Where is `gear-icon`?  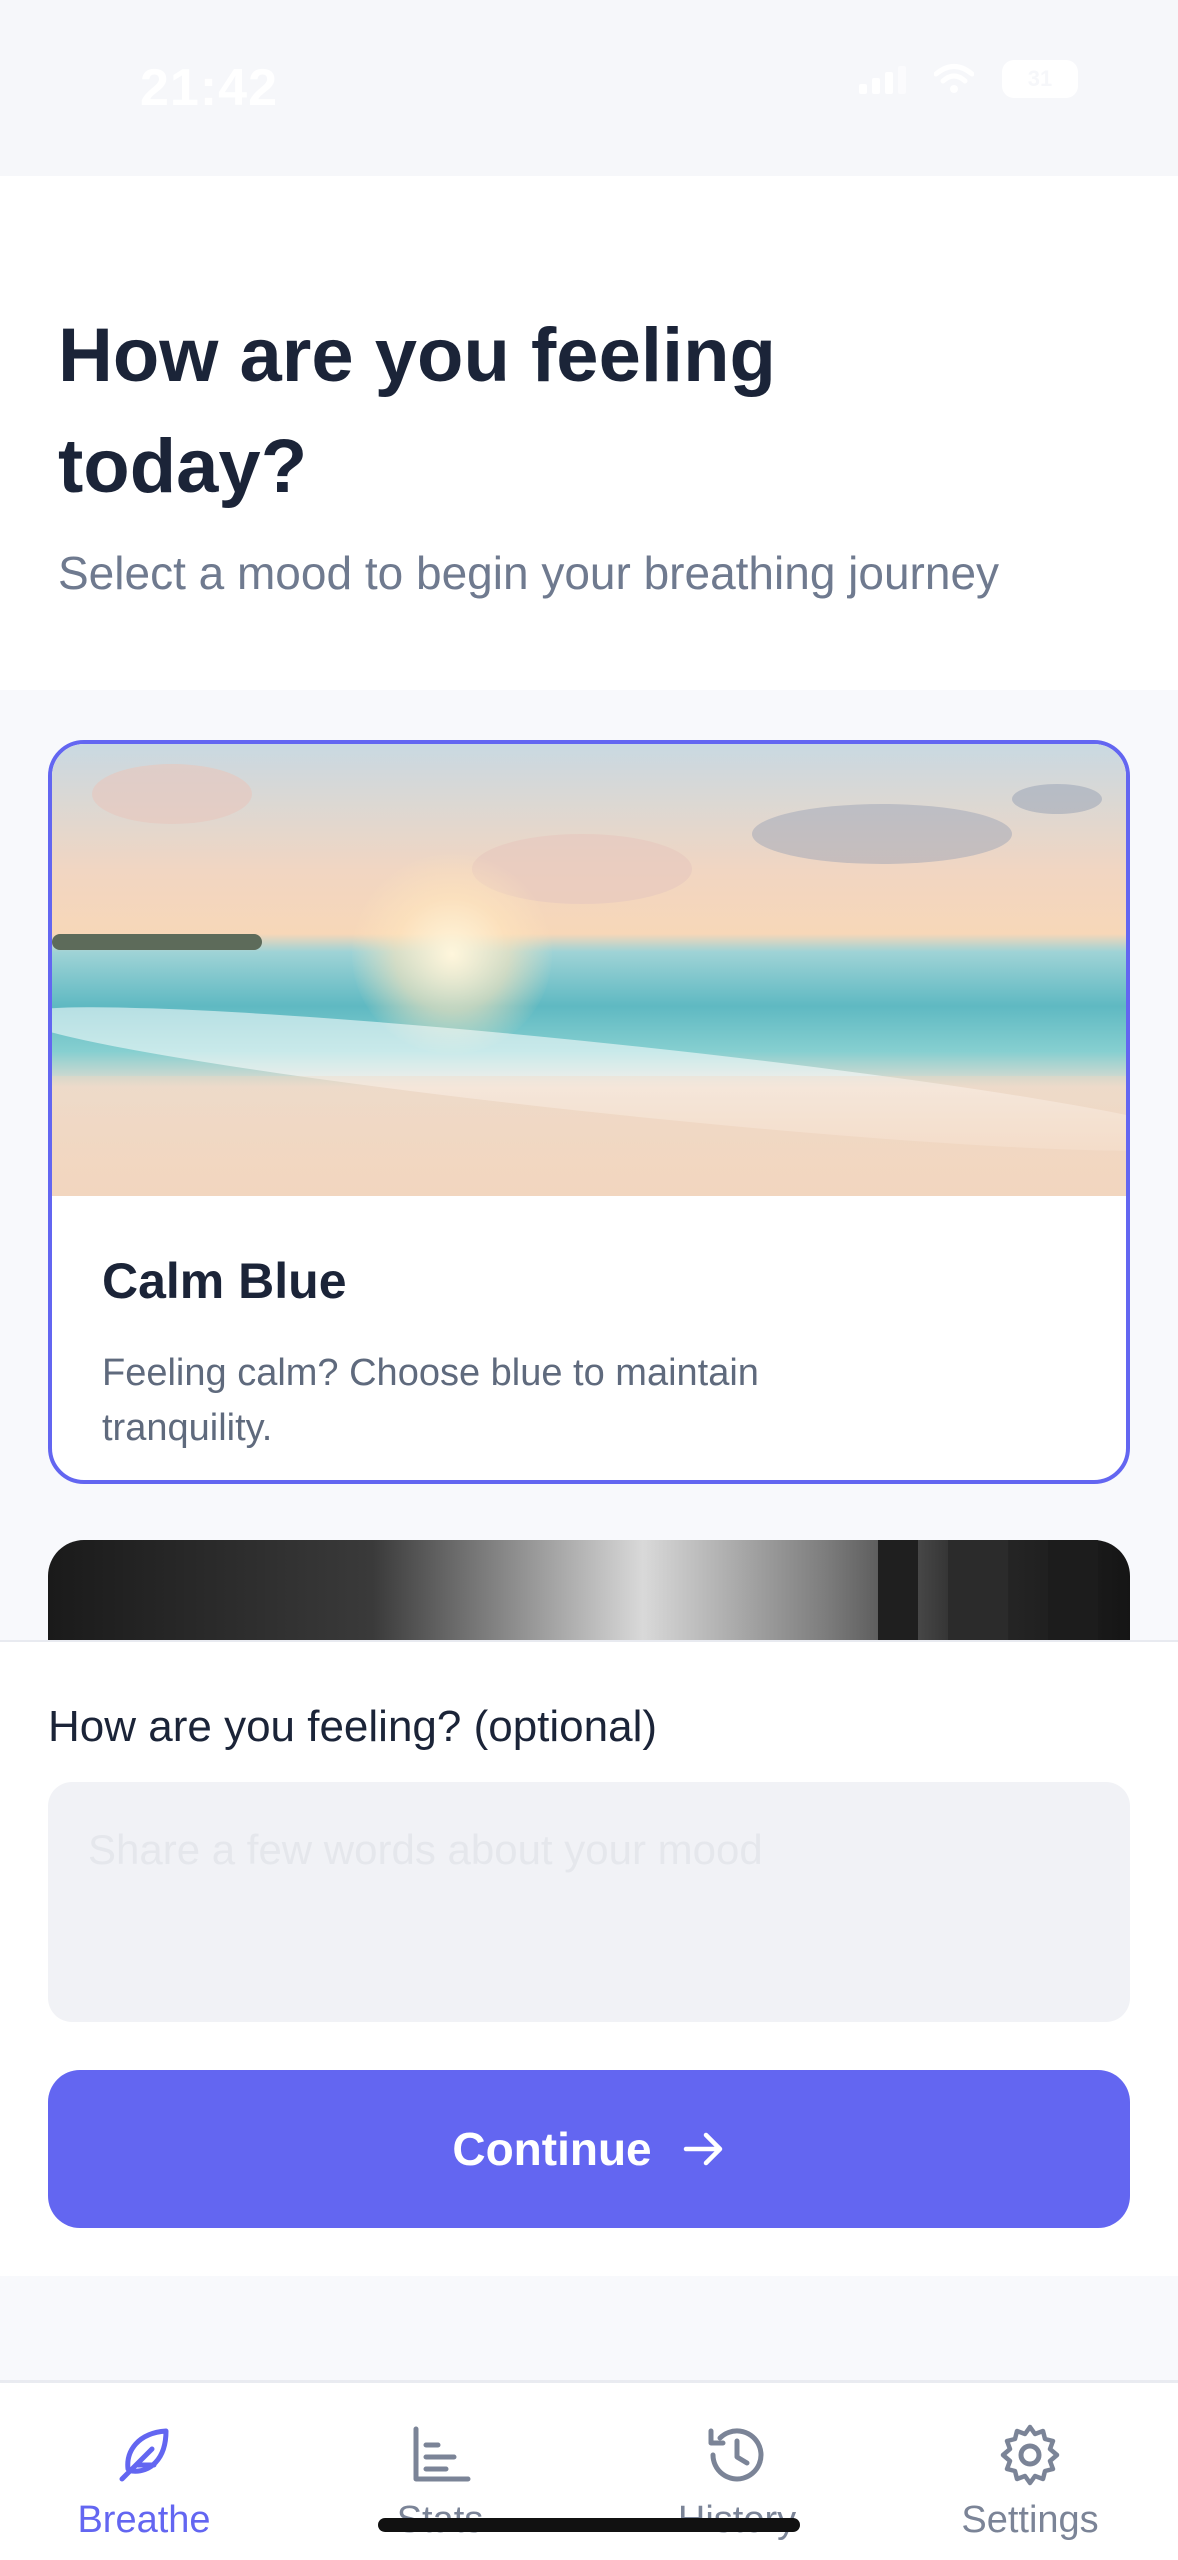 gear-icon is located at coordinates (1030, 2455).